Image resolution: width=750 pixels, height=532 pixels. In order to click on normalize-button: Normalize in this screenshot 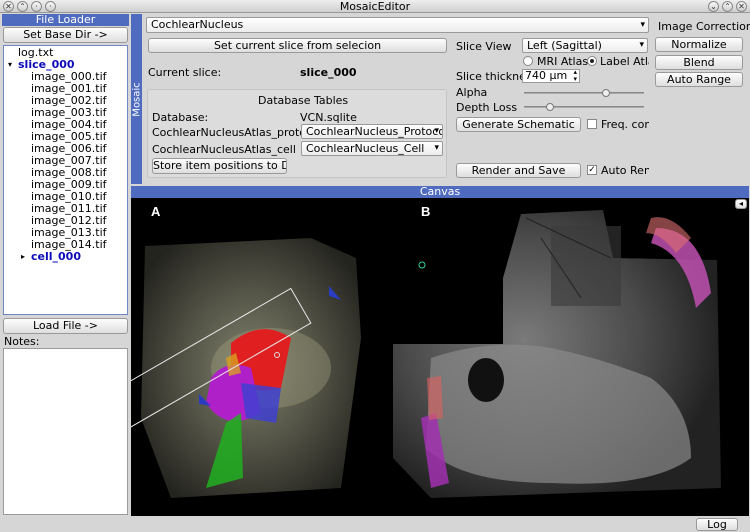, I will do `click(699, 44)`.